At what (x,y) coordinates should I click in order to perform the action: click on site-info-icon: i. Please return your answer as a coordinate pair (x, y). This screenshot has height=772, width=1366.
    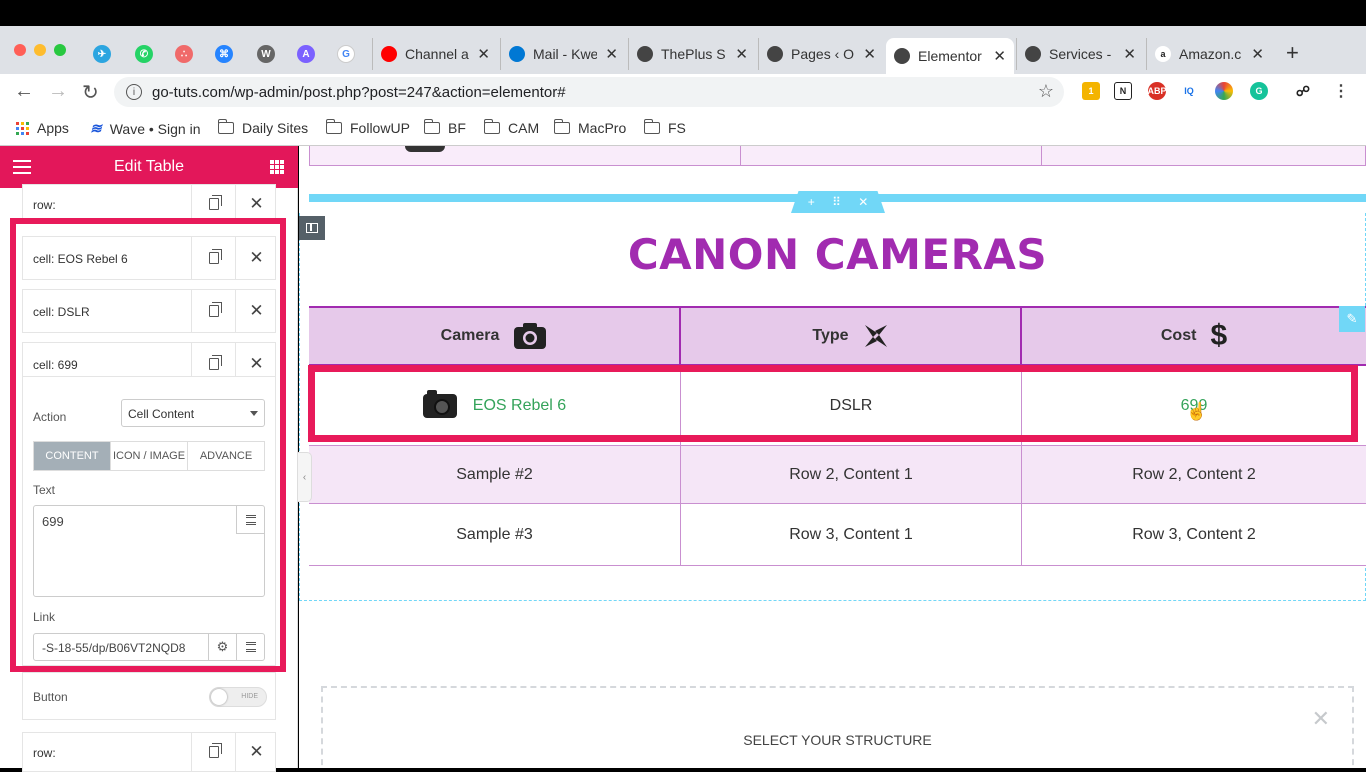
    Looking at the image, I should click on (134, 92).